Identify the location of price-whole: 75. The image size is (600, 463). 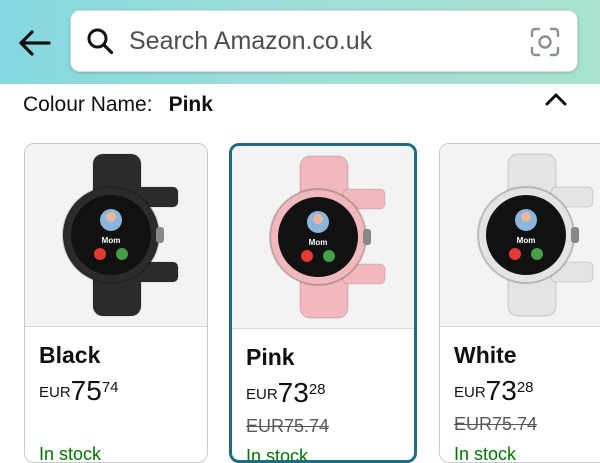
(86, 390).